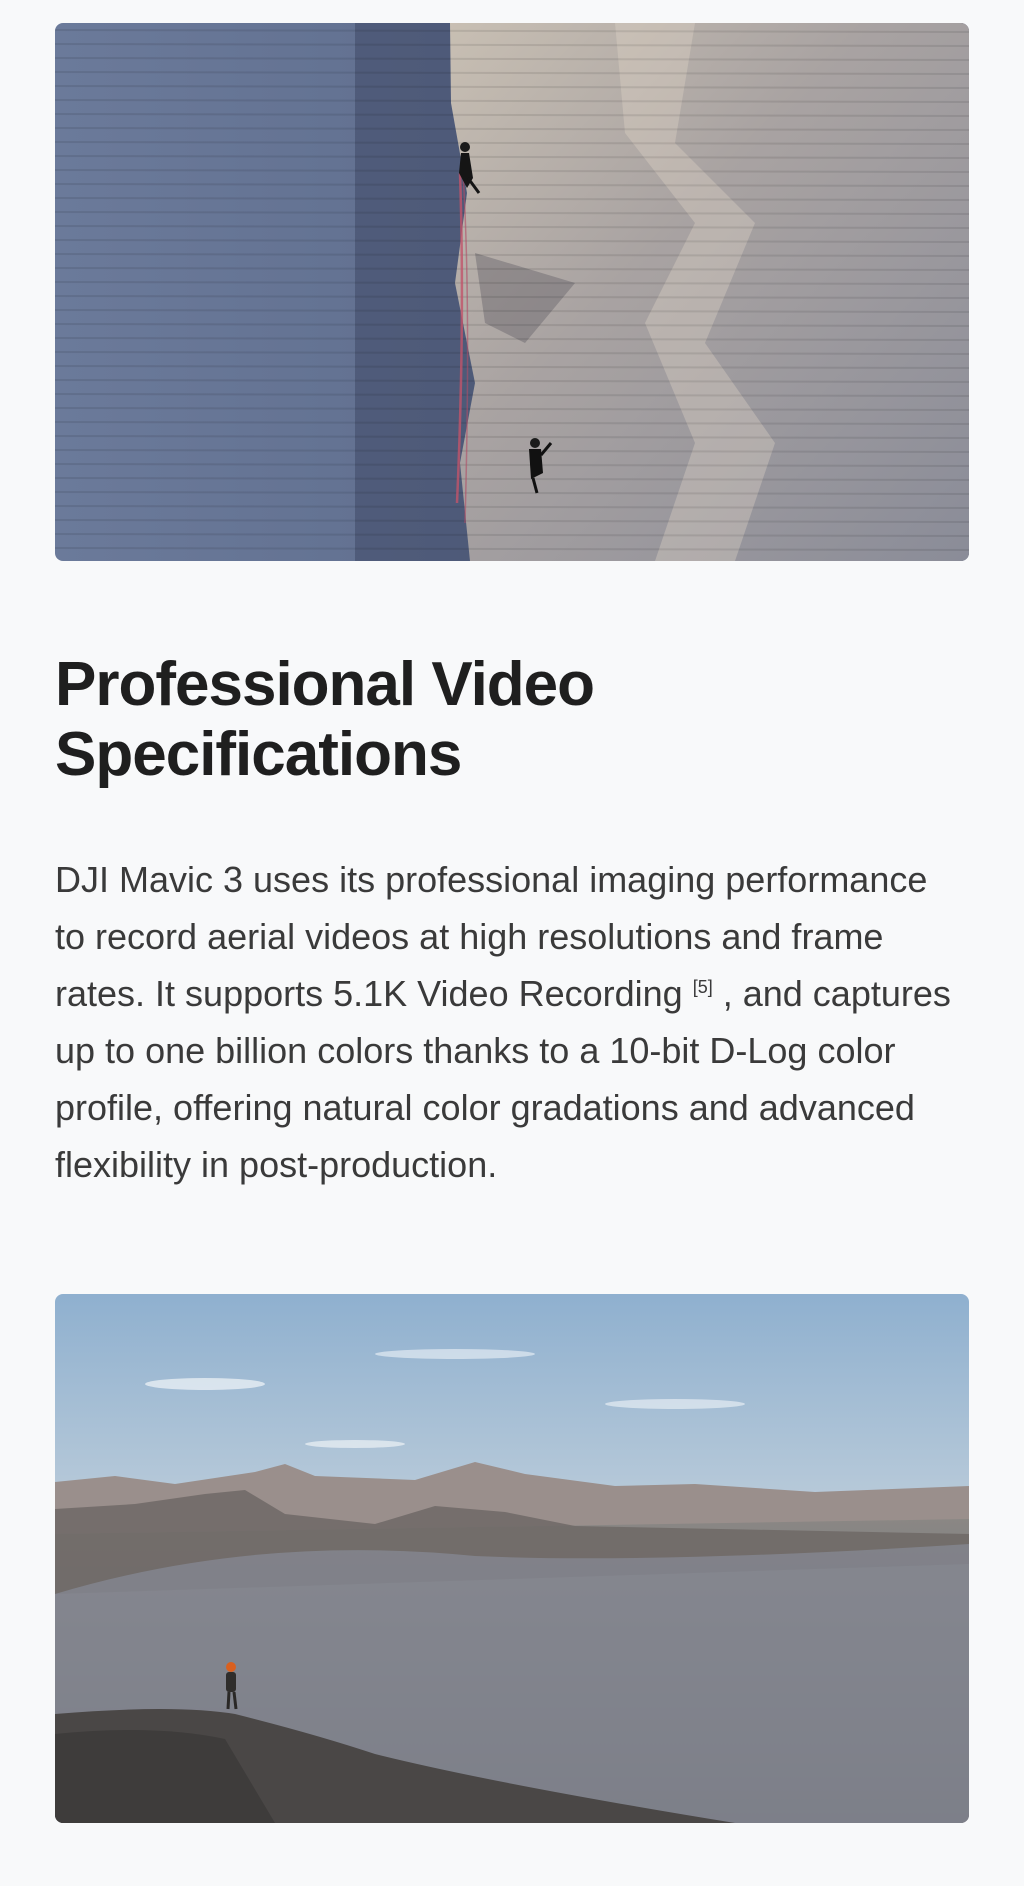  I want to click on section-title: Professional Video Specifications, so click(512, 720).